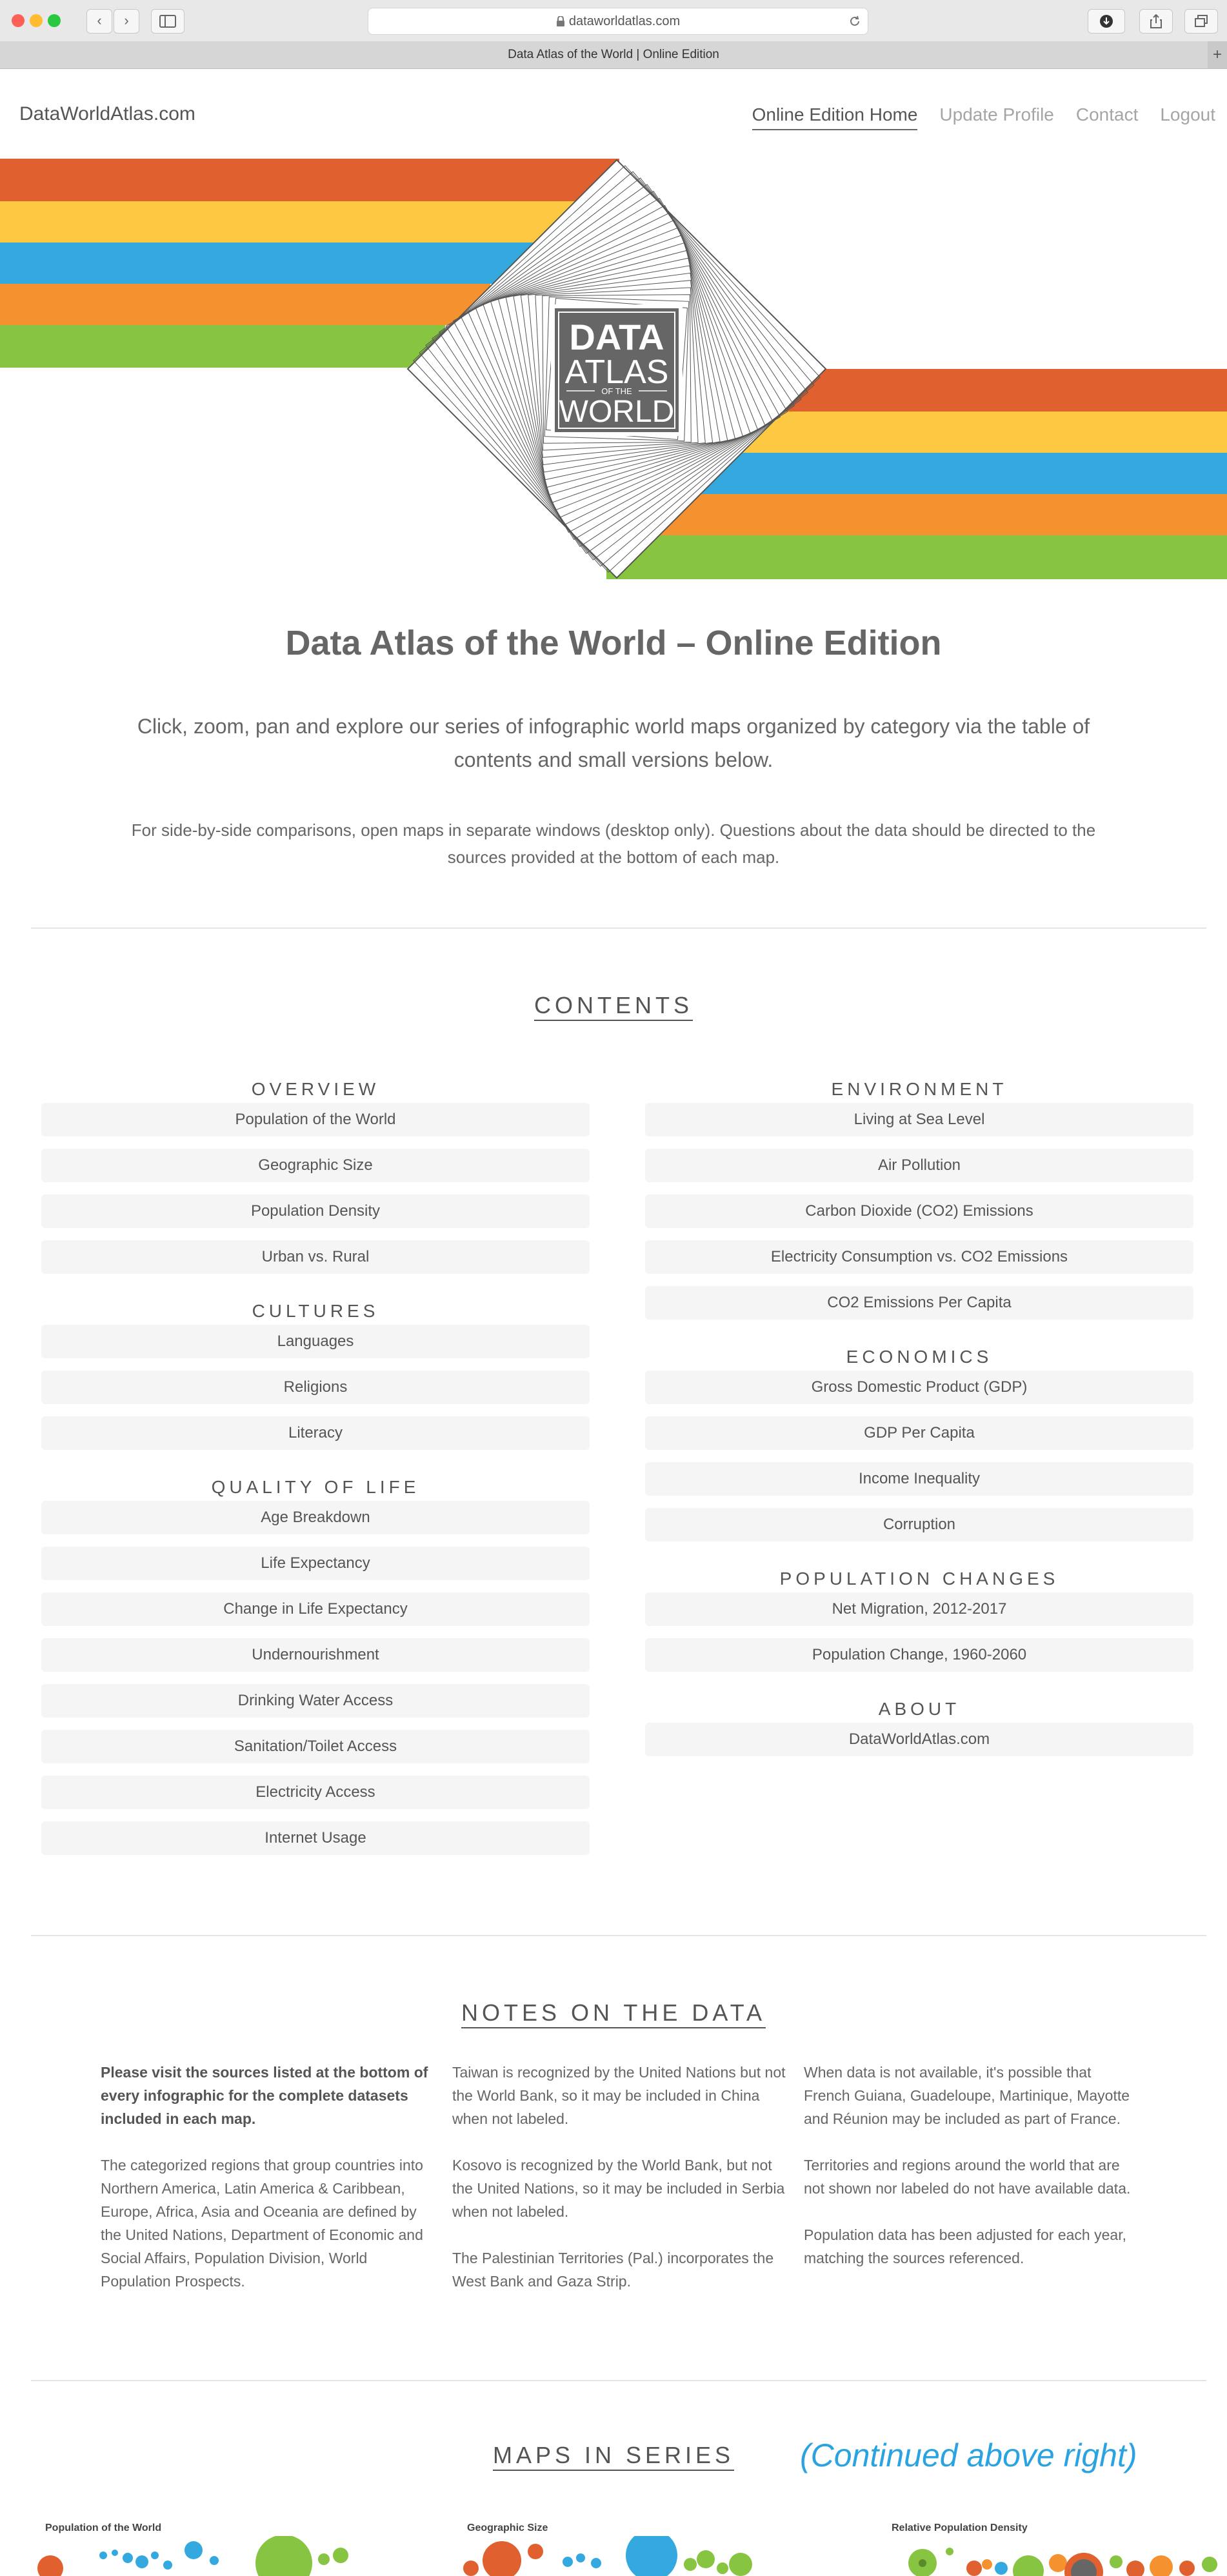 The image size is (1227, 2576). I want to click on close-window-button, so click(18, 20).